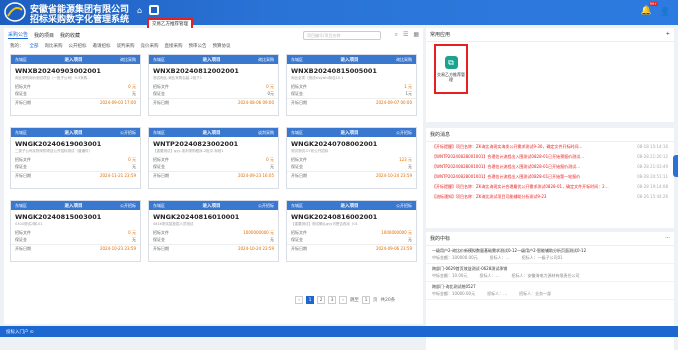 The image size is (678, 350). What do you see at coordinates (78, 46) in the screenshot?
I see `filter-option: 公开招标` at bounding box center [78, 46].